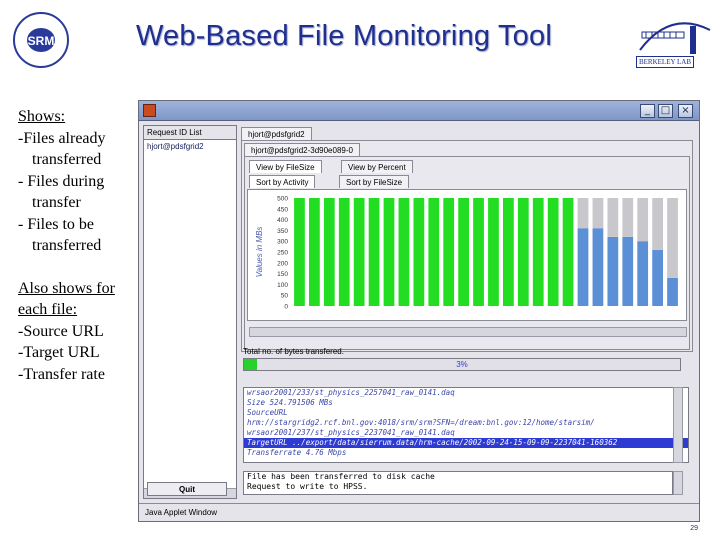 Image resolution: width=720 pixels, height=540 pixels. What do you see at coordinates (190, 133) in the screenshot?
I see `request-id-list-header: Request ID List` at bounding box center [190, 133].